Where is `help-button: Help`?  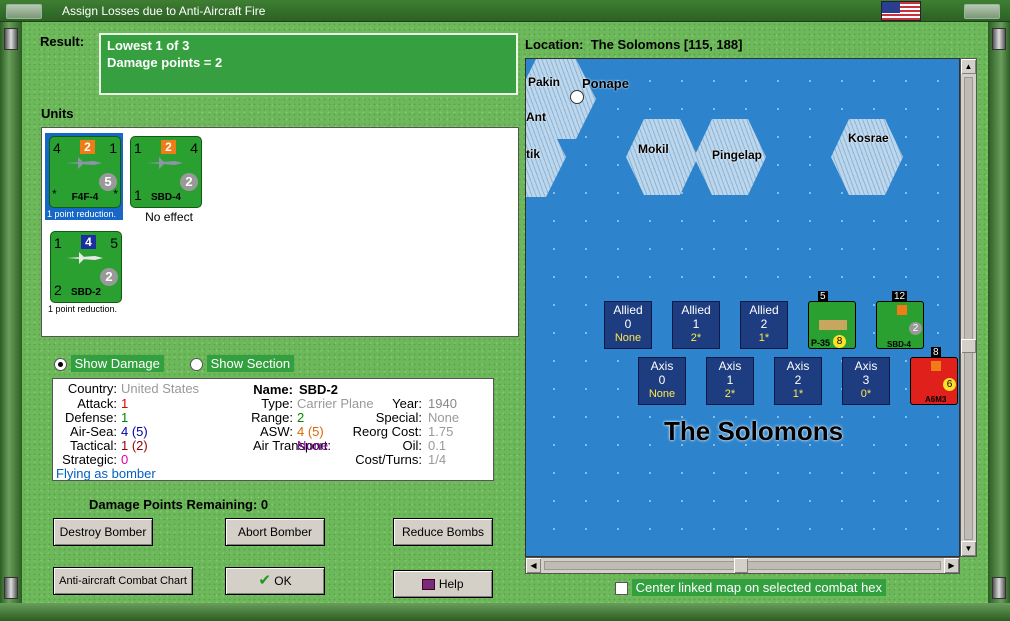 help-button: Help is located at coordinates (443, 584).